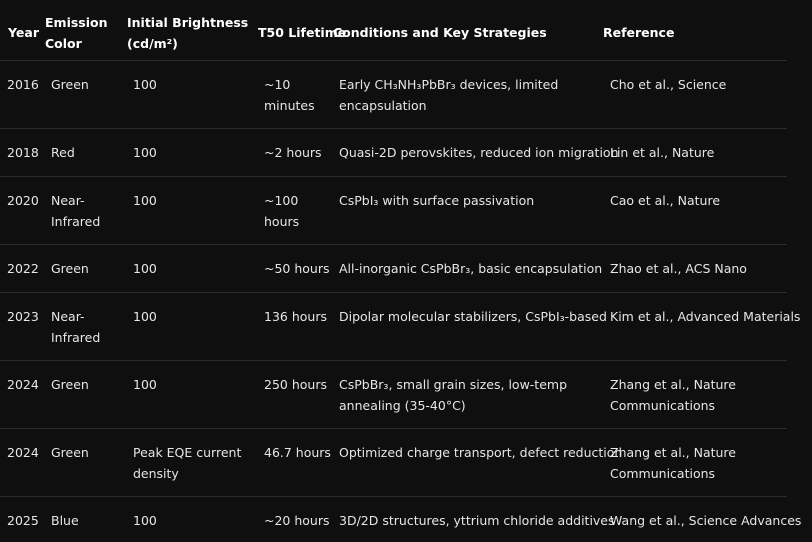 Image resolution: width=812 pixels, height=542 pixels. Describe the element at coordinates (383, 105) in the screenshot. I see `cell-conditions-line2: encapsulation` at that location.